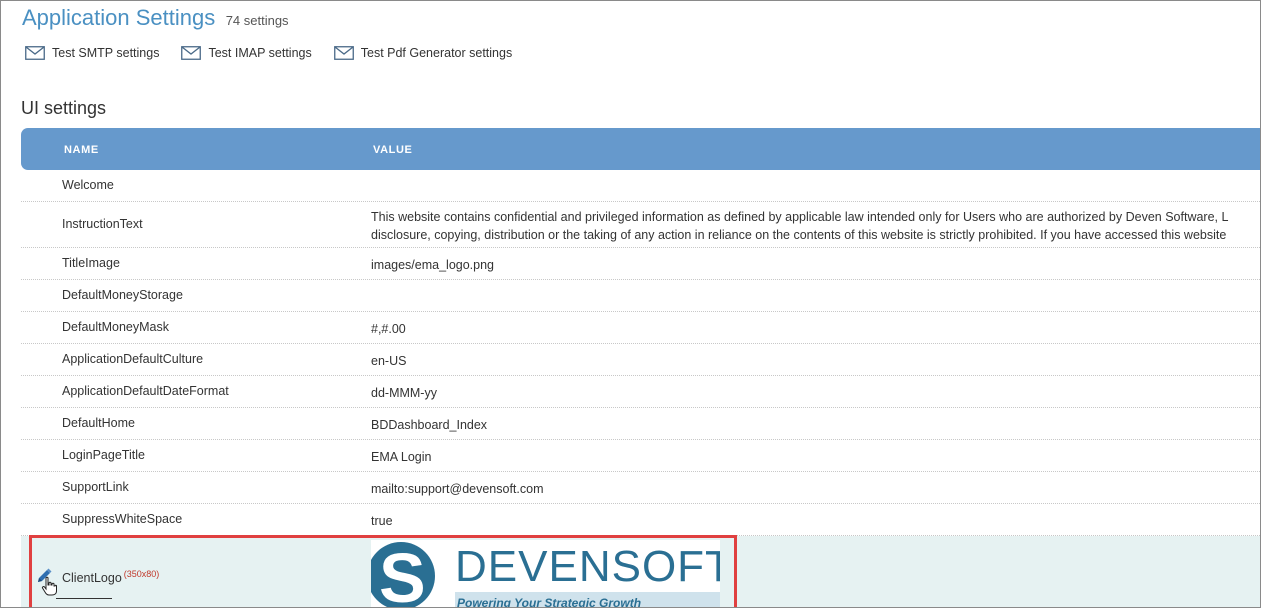 This screenshot has height=608, width=1261. Describe the element at coordinates (640, 520) in the screenshot. I see `table-row: SuppressWhiteSpace true` at that location.